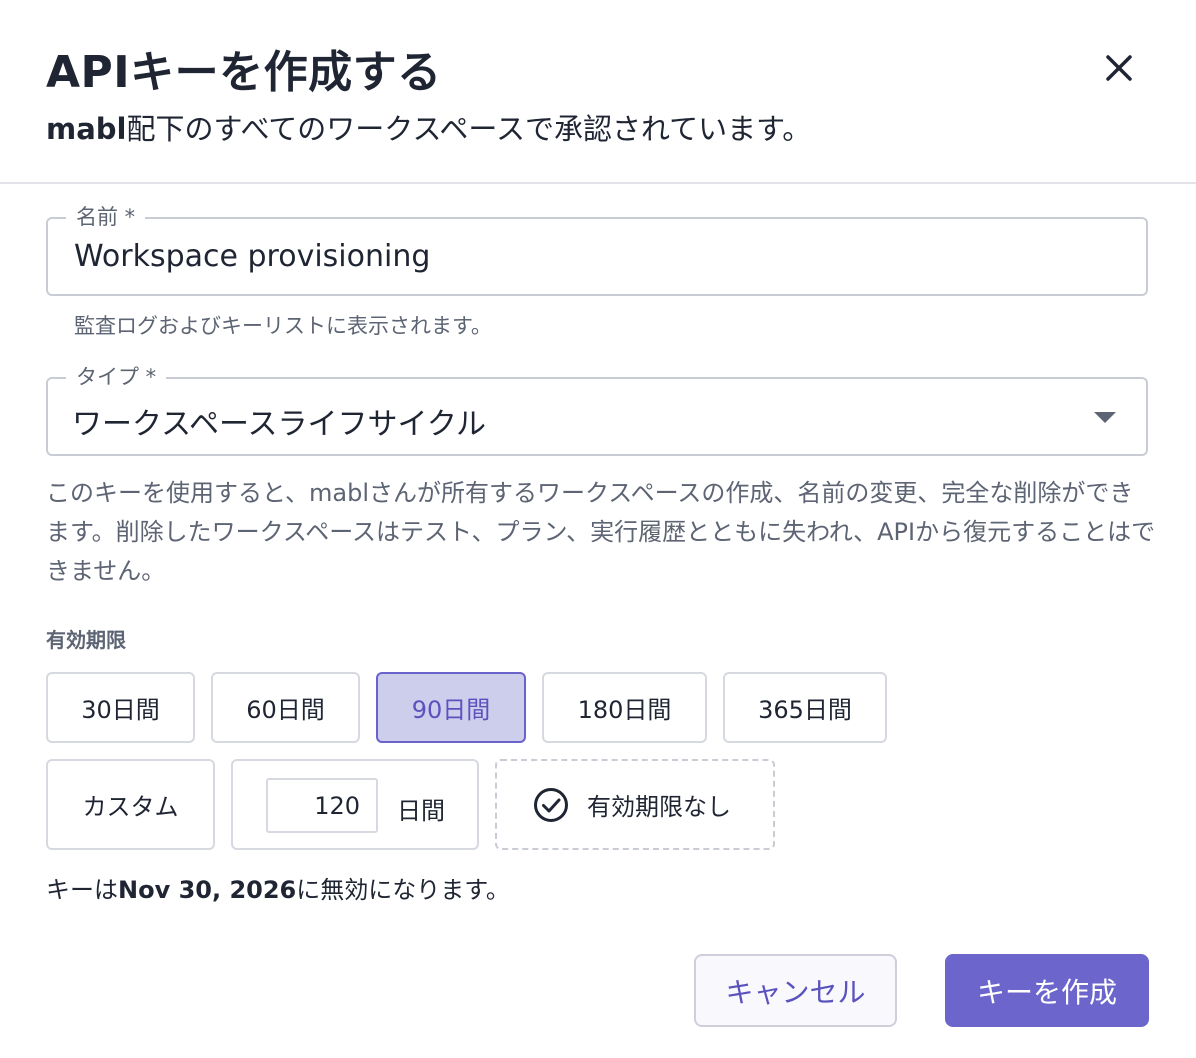 This screenshot has width=1196, height=1058. Describe the element at coordinates (252, 256) in the screenshot. I see `name-field-value: Workspace provisioning` at that location.